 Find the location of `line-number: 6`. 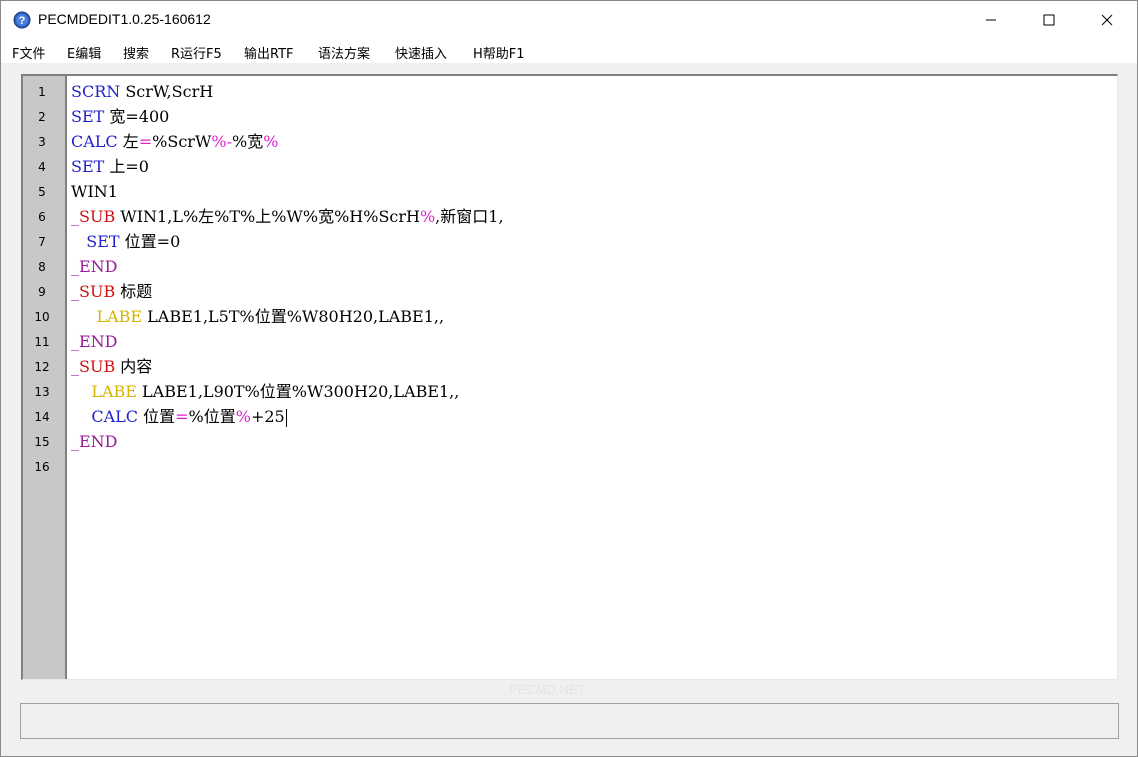

line-number: 6 is located at coordinates (42, 217).